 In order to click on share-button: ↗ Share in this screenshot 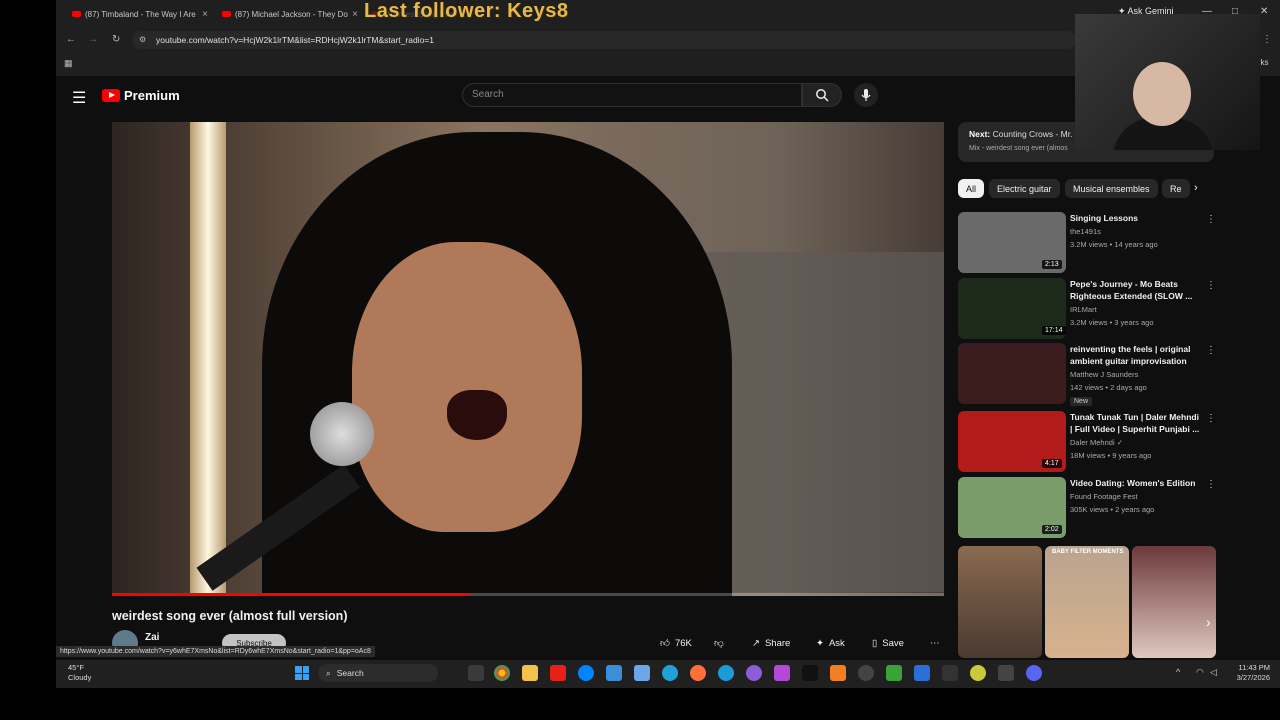, I will do `click(771, 643)`.